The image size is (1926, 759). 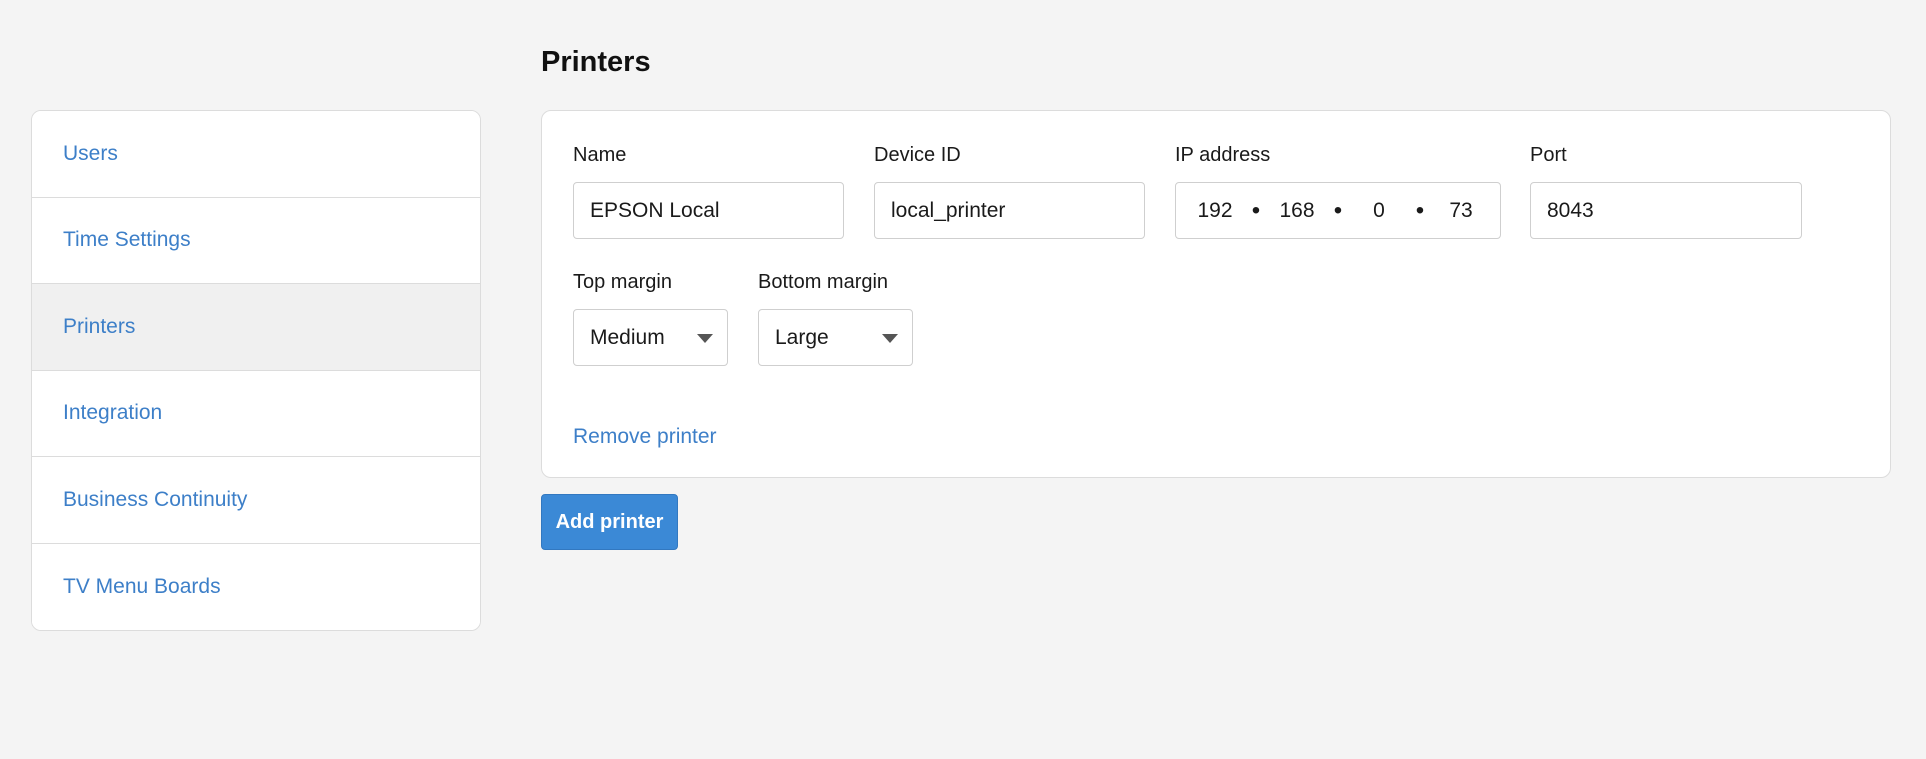 I want to click on remove-printer-link: Remove printer, so click(x=645, y=437).